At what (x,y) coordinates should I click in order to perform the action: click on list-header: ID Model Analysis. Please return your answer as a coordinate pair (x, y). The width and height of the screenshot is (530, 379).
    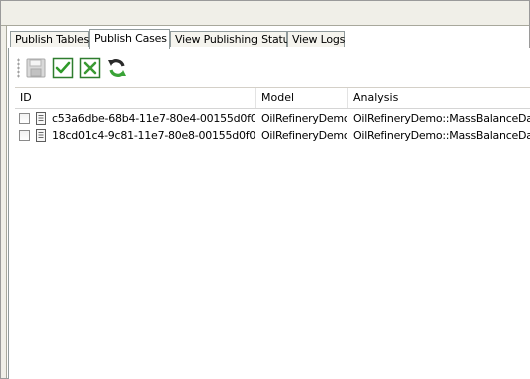
    Looking at the image, I should click on (272, 98).